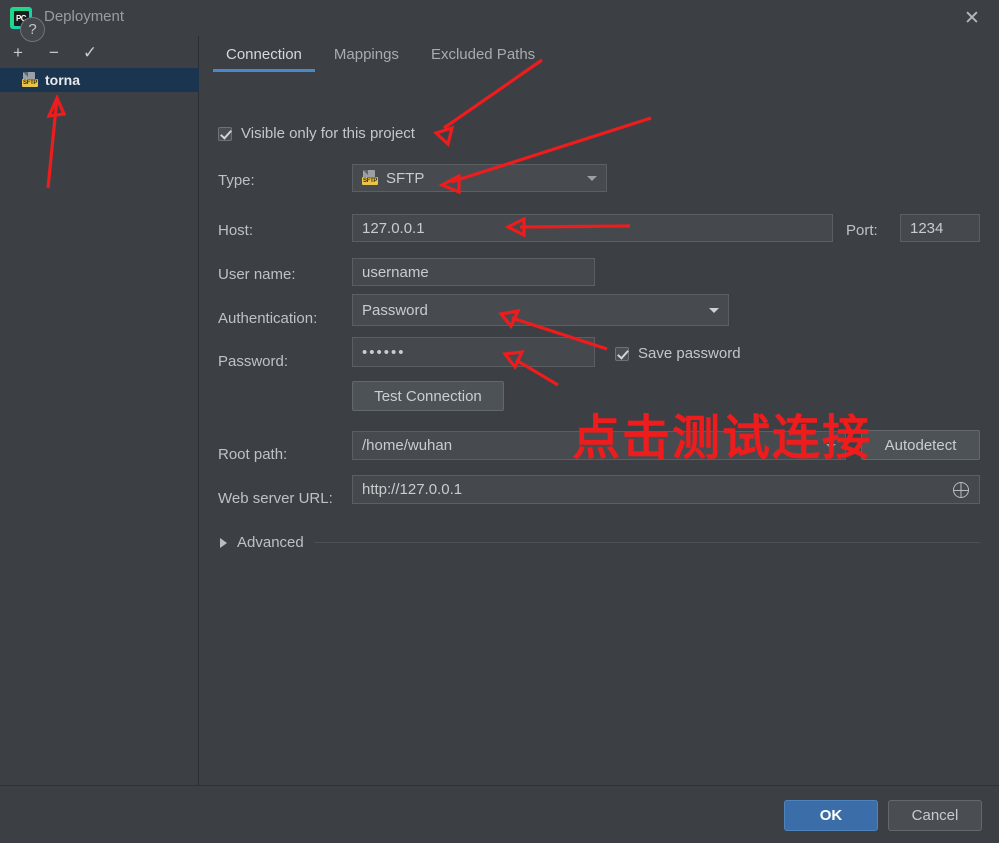 The image size is (999, 843). Describe the element at coordinates (960, 489) in the screenshot. I see `globe-icon` at that location.